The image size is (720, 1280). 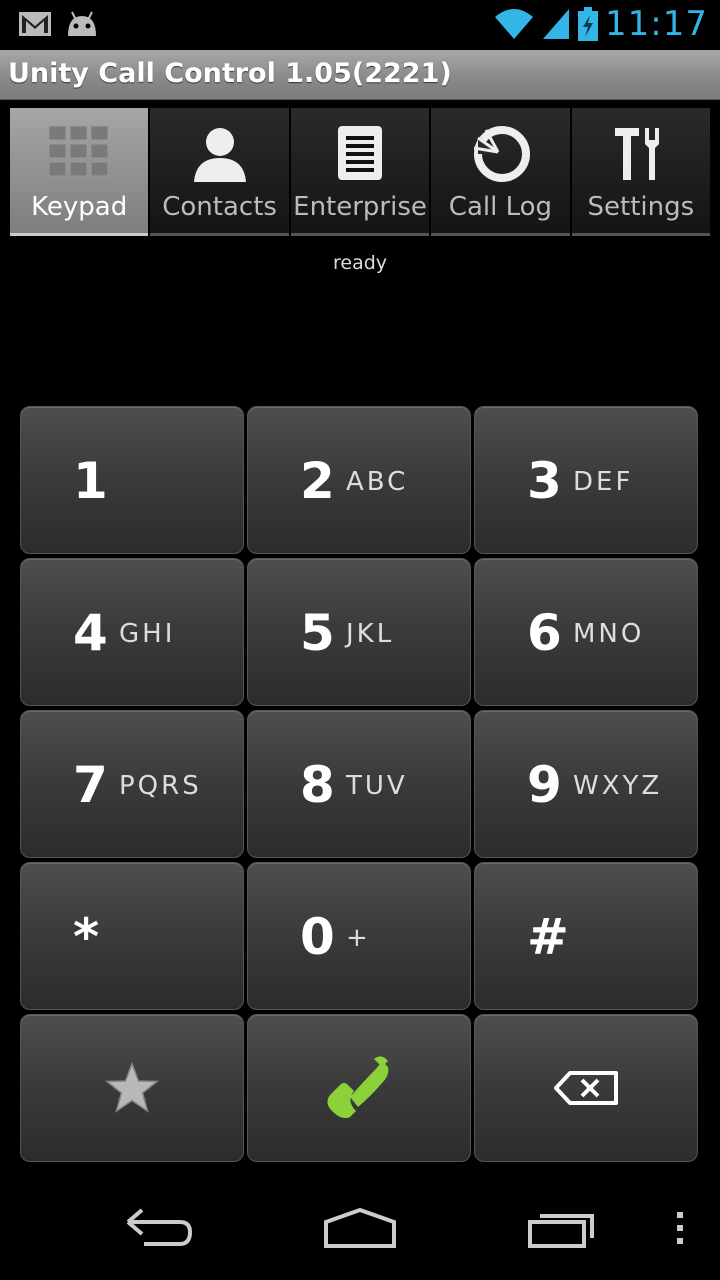 What do you see at coordinates (360, 25) in the screenshot?
I see `status-bar: 11:17` at bounding box center [360, 25].